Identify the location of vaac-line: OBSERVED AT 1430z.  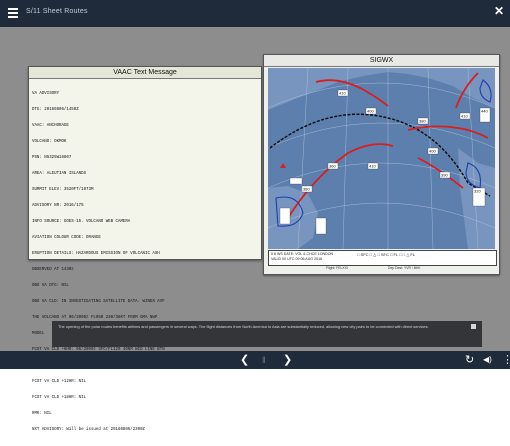
(53, 270).